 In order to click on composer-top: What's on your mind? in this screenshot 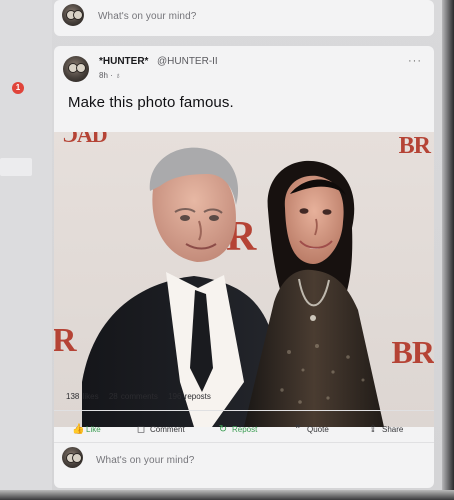, I will do `click(244, 18)`.